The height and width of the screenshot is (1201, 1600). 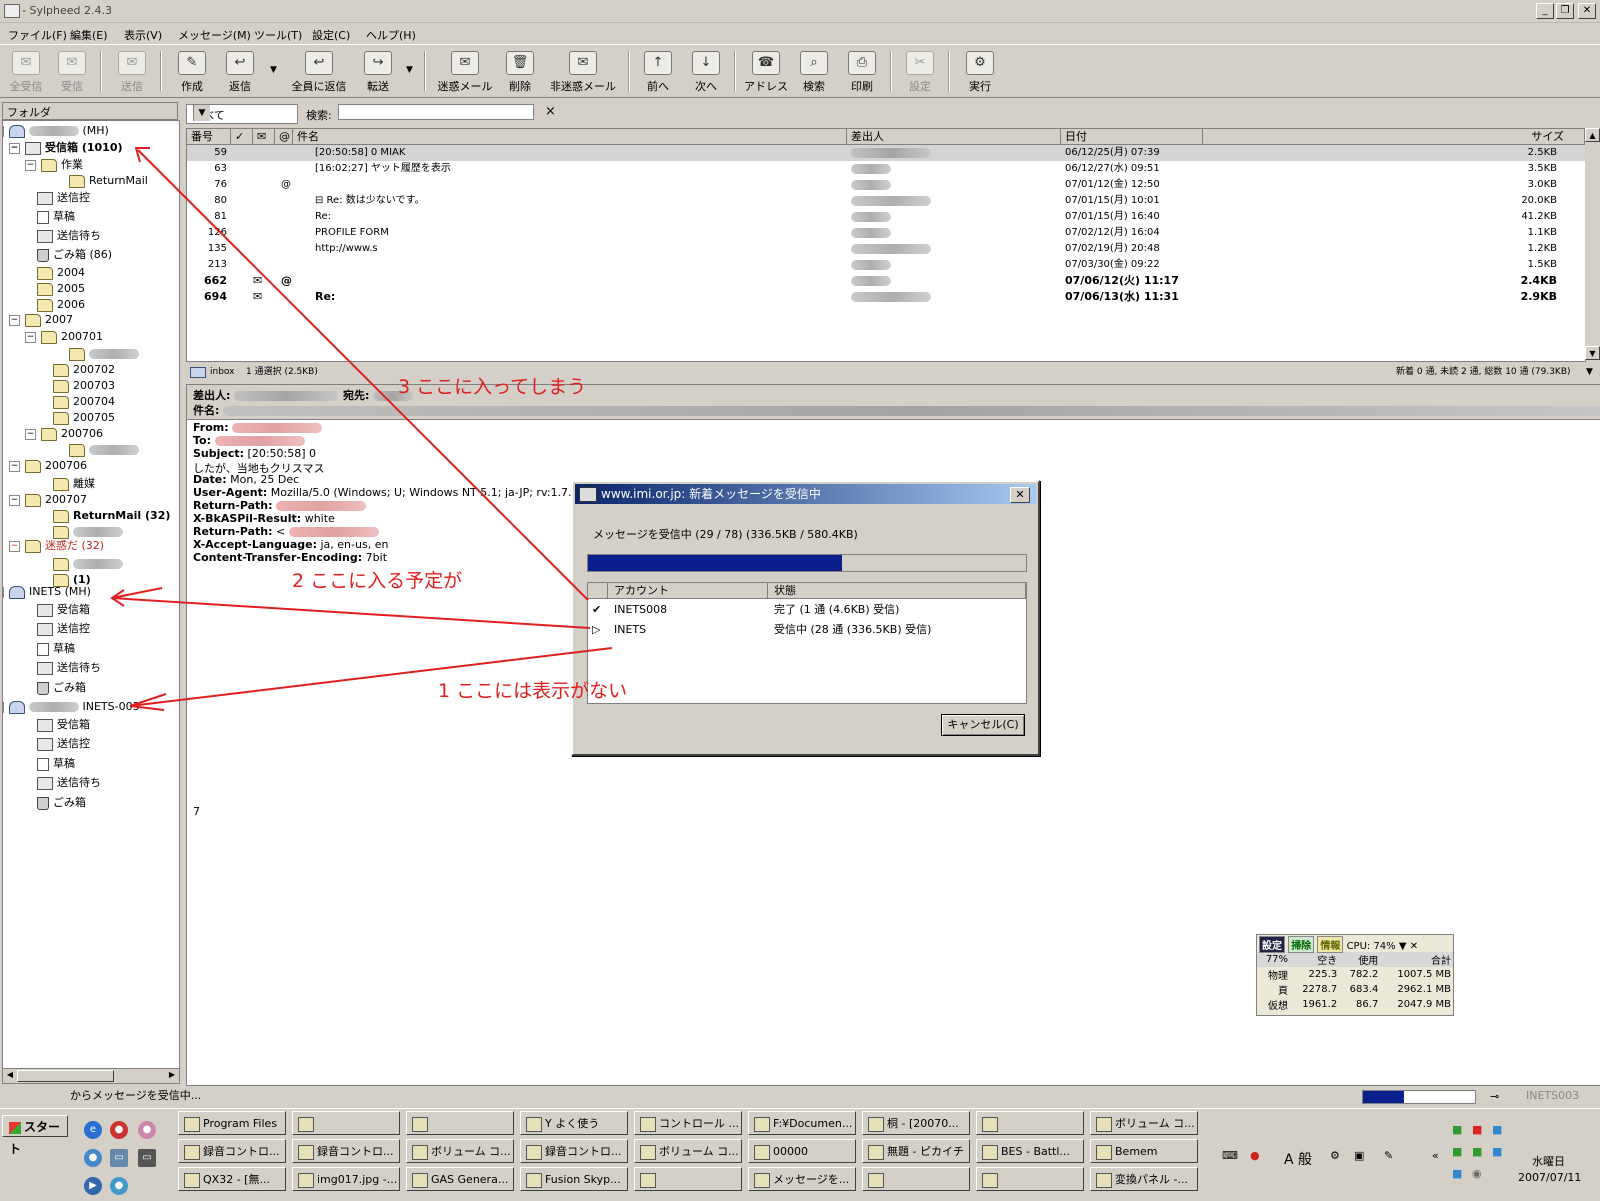 What do you see at coordinates (378, 72) in the screenshot?
I see `forward-button: ↪ 転送` at bounding box center [378, 72].